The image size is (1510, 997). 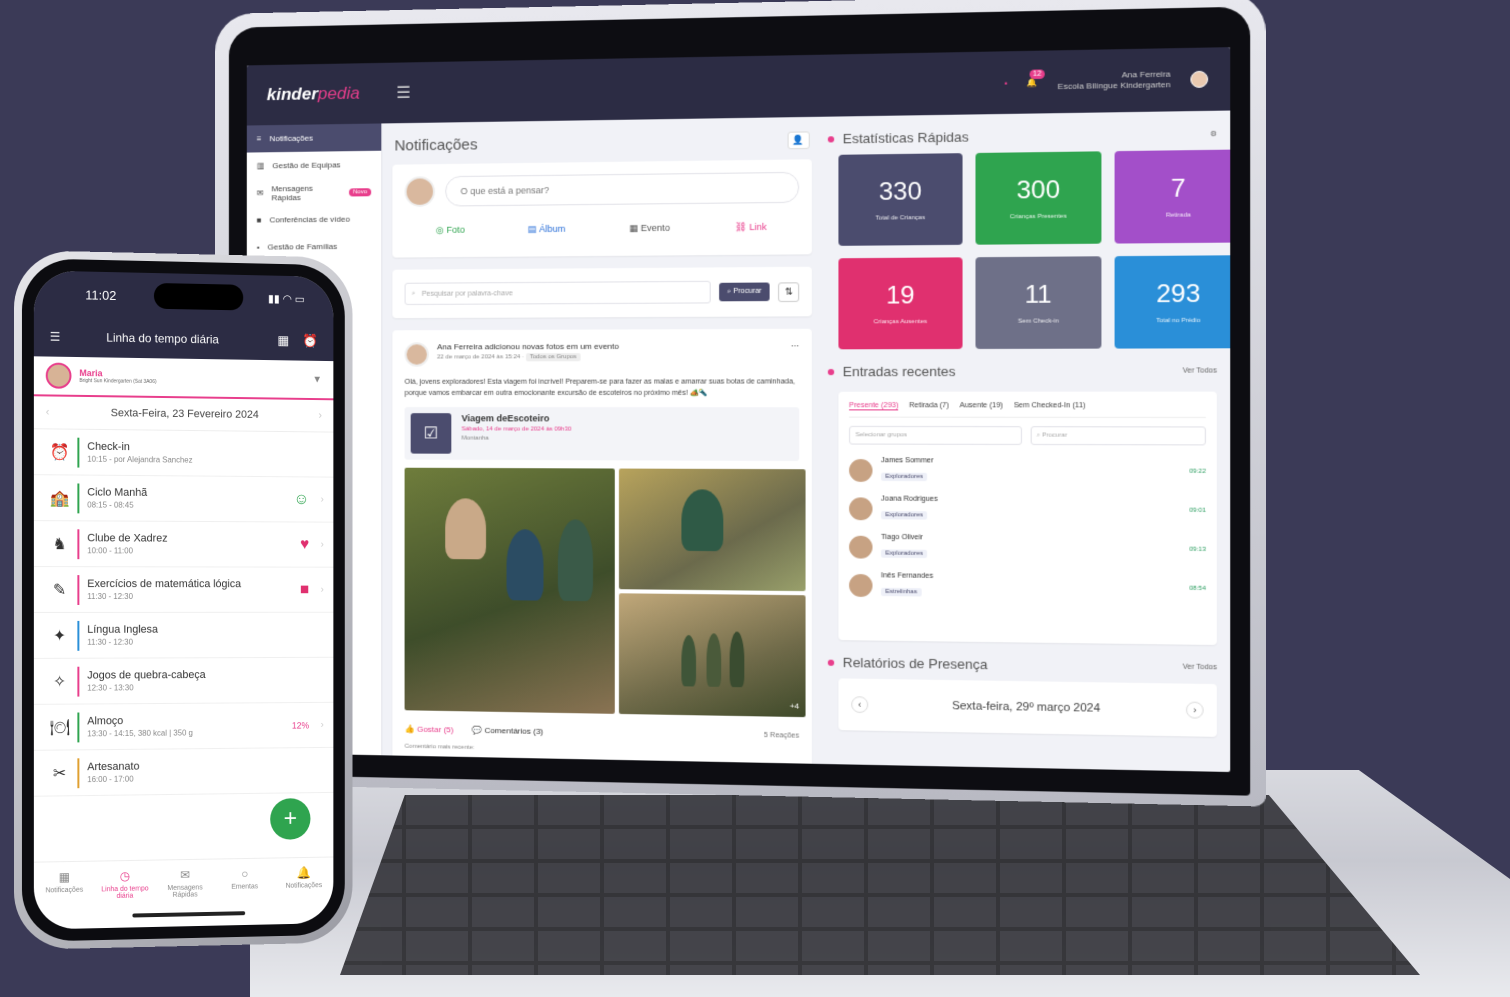 What do you see at coordinates (314, 138) in the screenshot?
I see `sidebar-item: ≡ Notificações` at bounding box center [314, 138].